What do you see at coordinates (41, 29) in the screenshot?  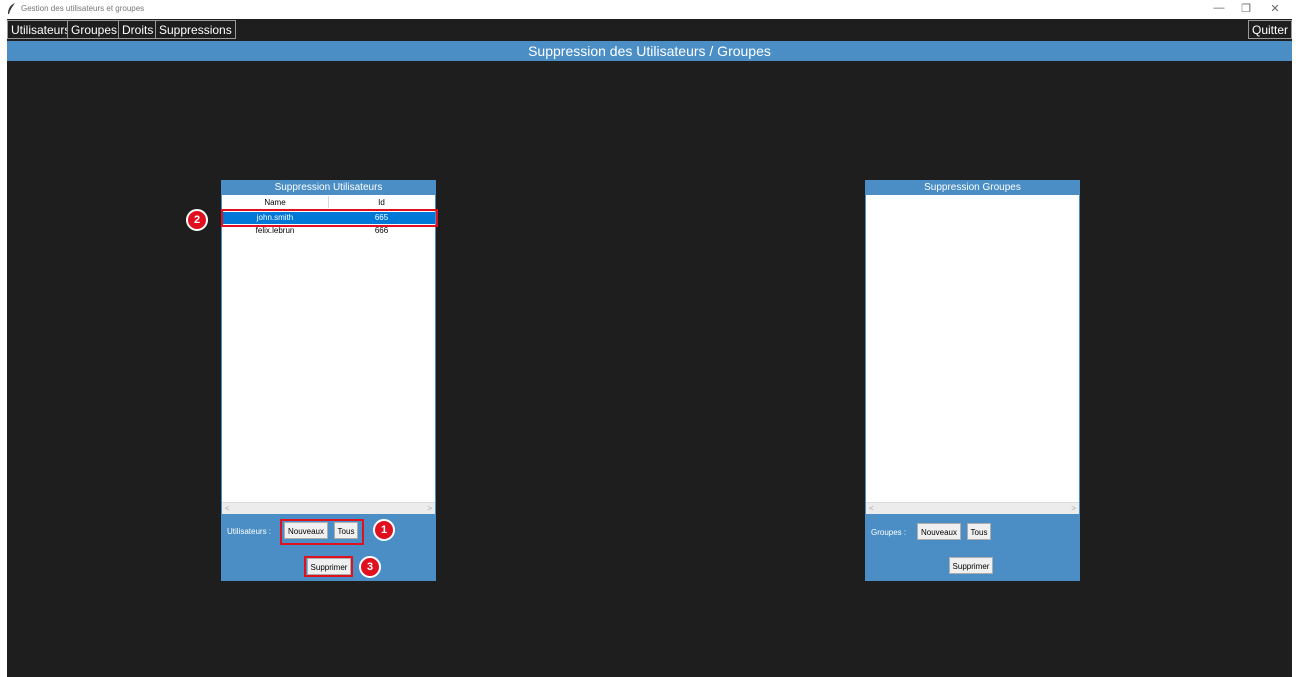 I see `menu-utilisateurs: Utilisateurs` at bounding box center [41, 29].